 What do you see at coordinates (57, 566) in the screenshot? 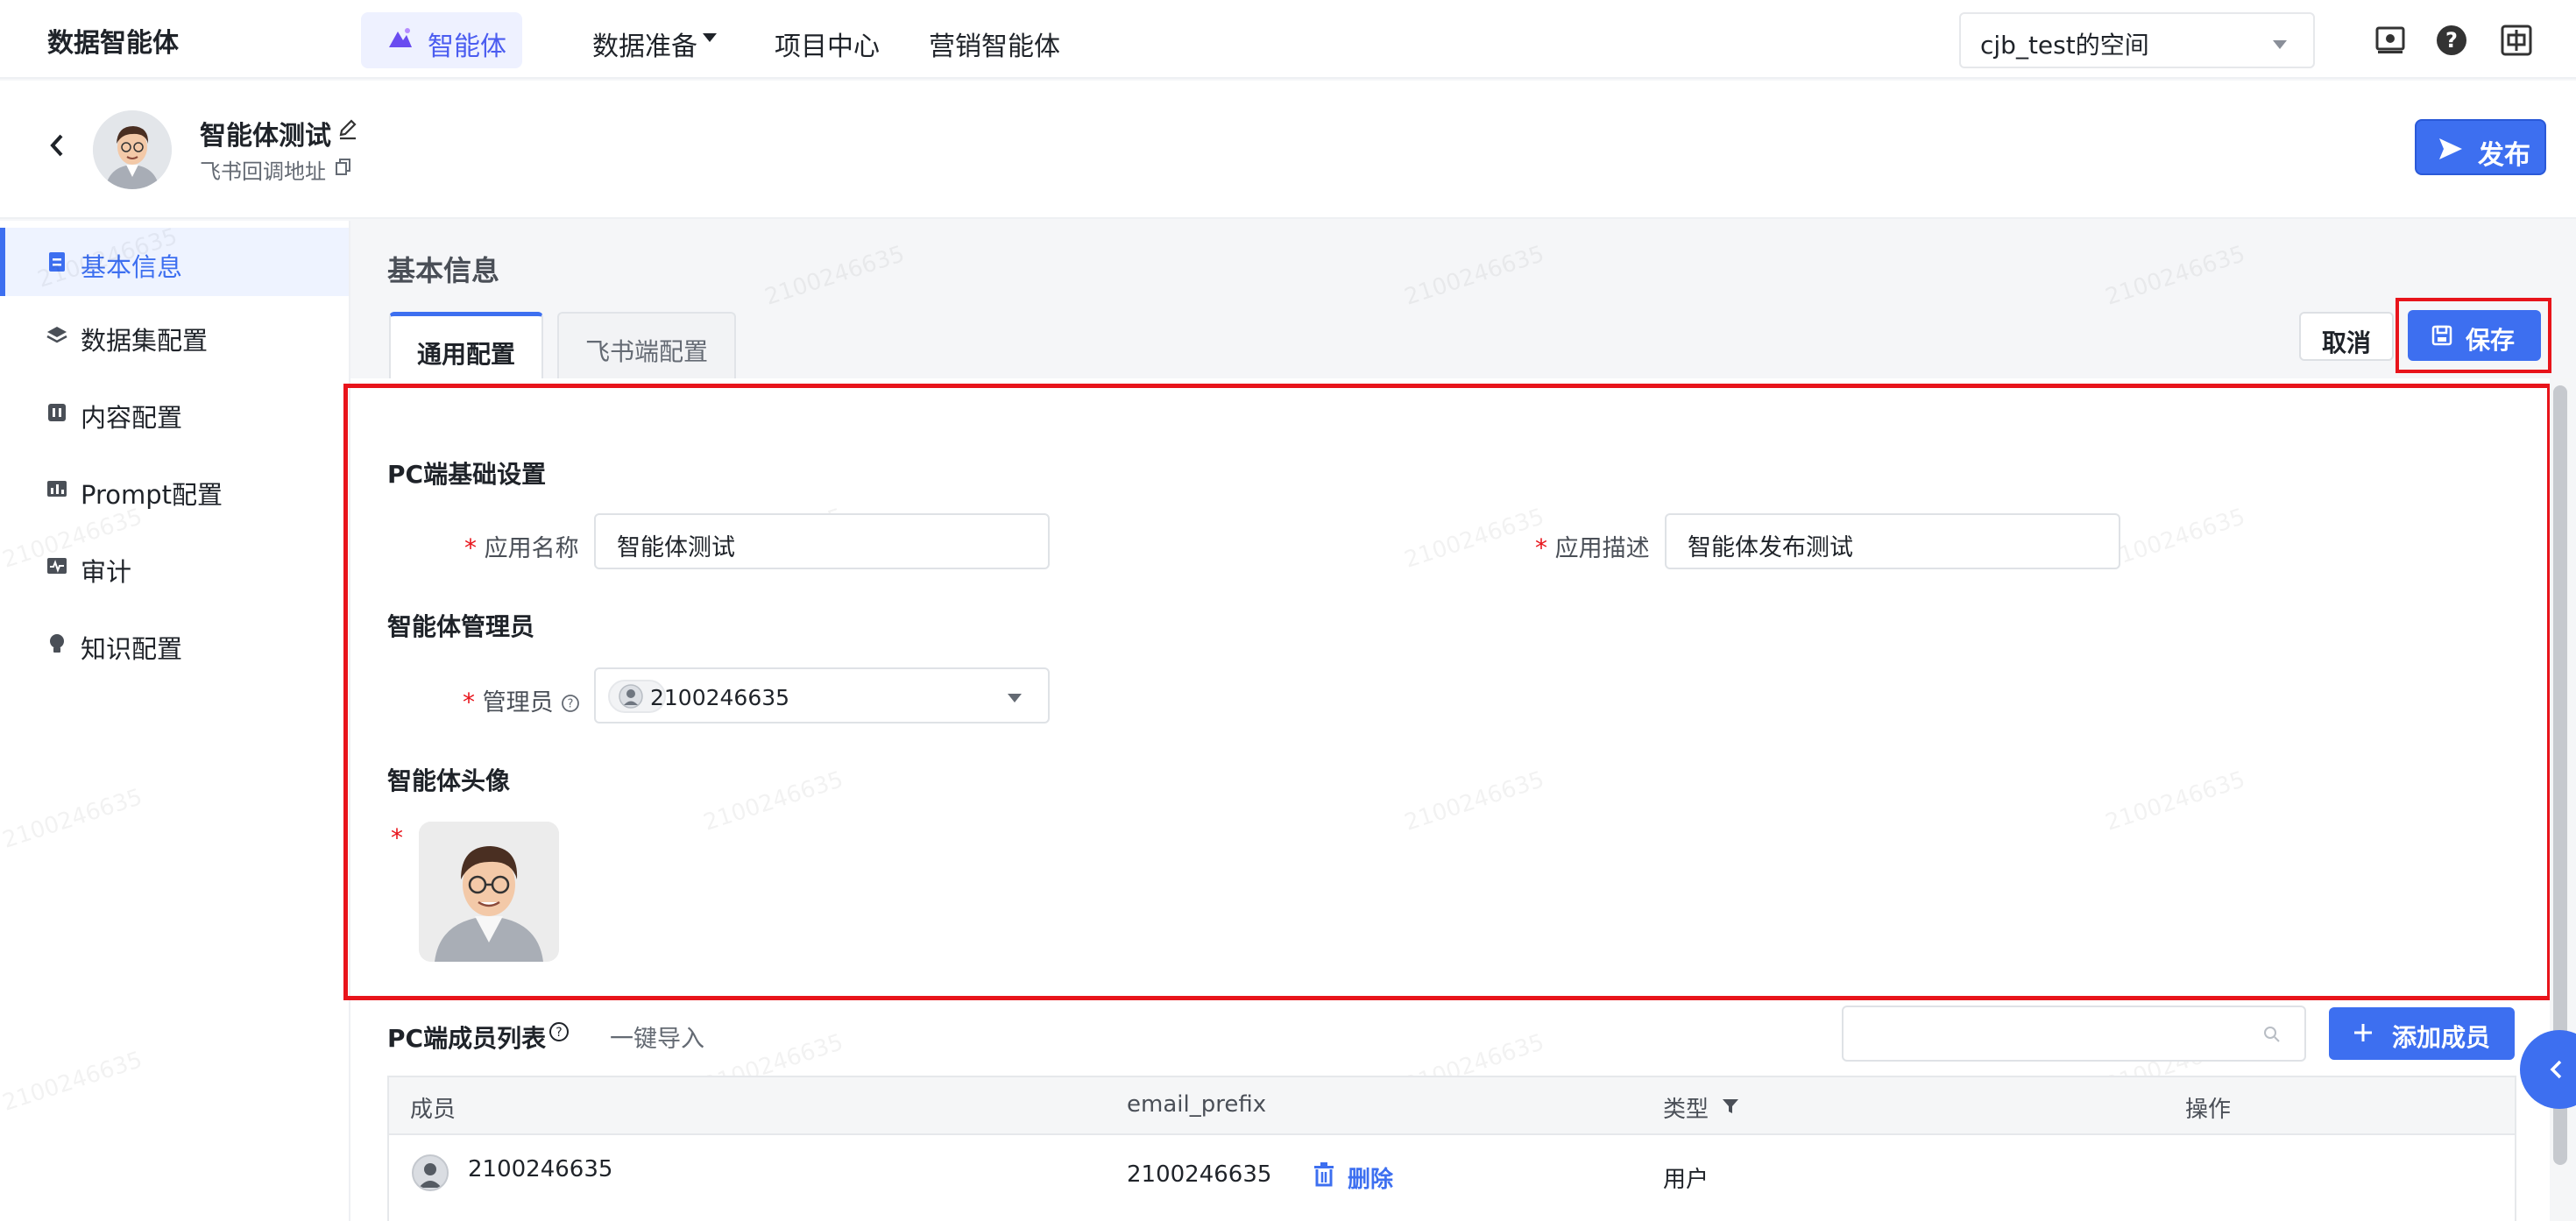
I see `monitor-pulse-icon` at bounding box center [57, 566].